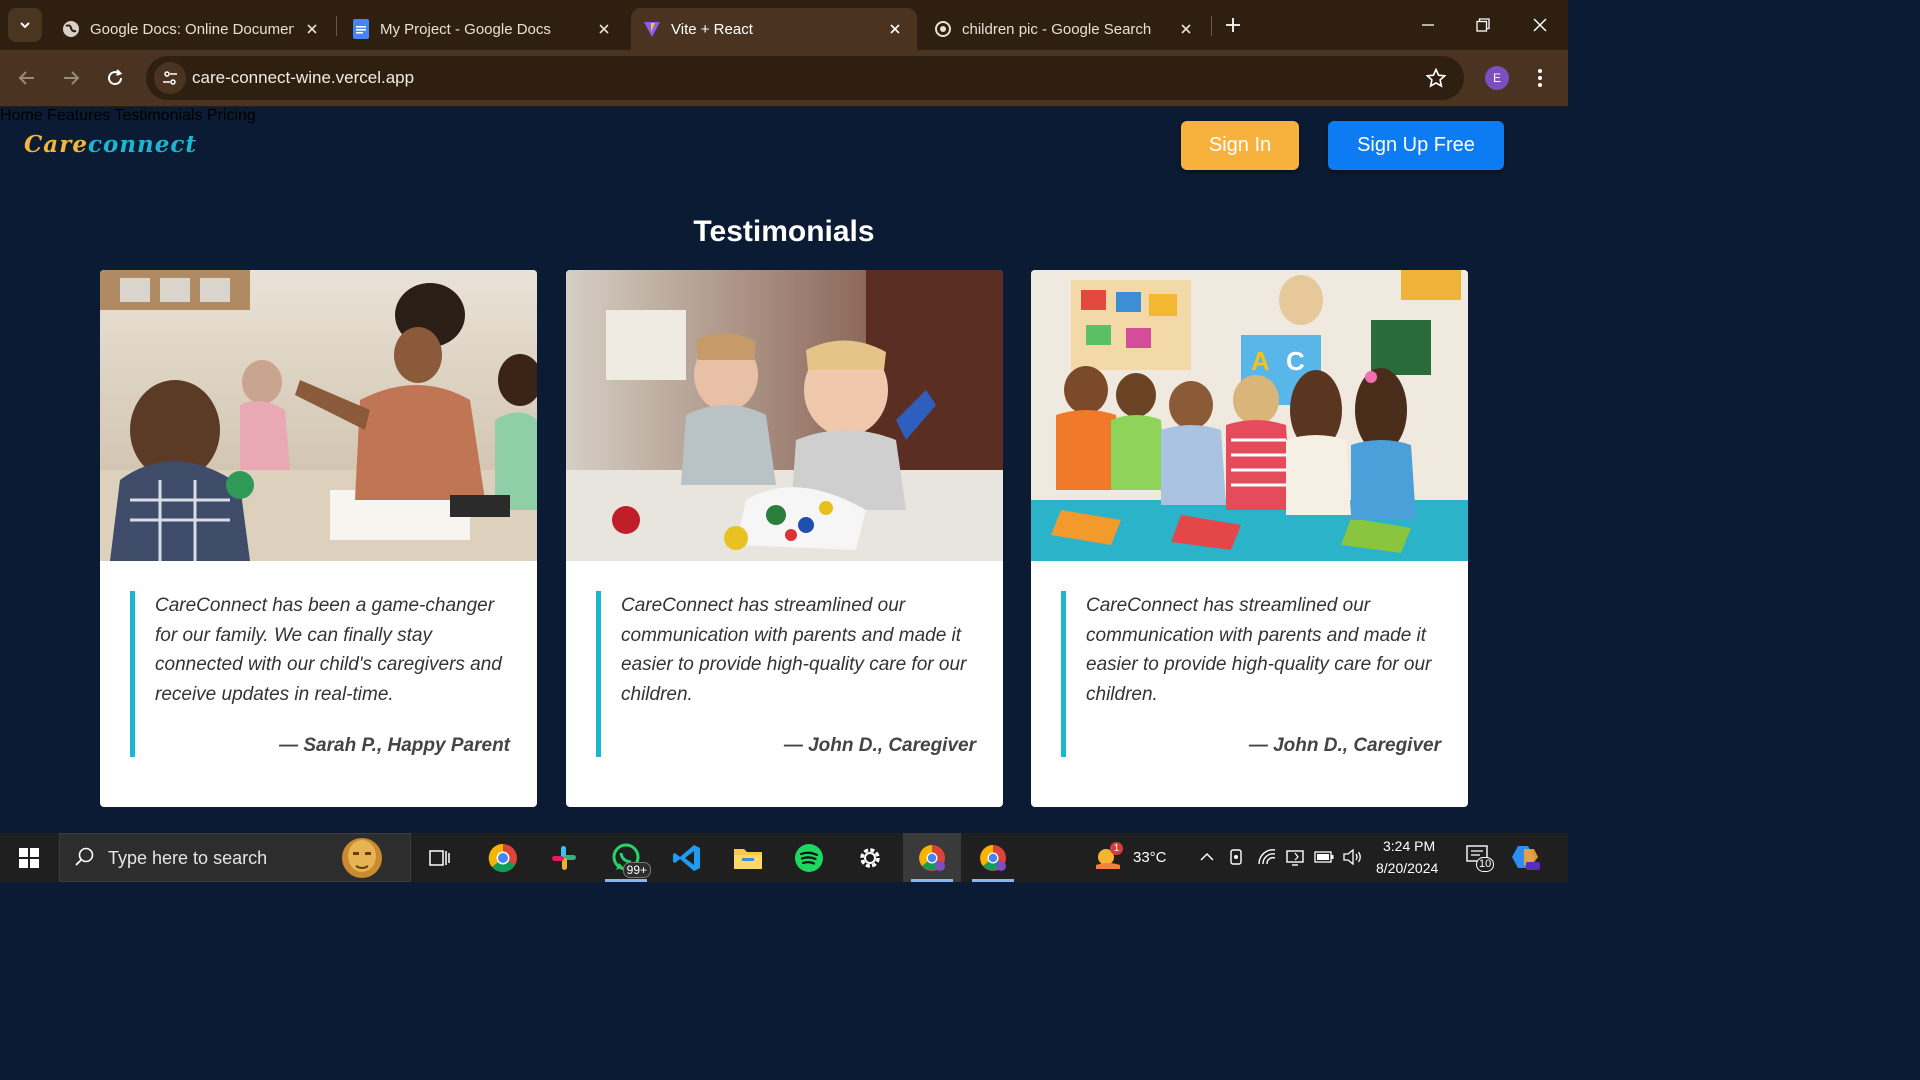 Image resolution: width=1920 pixels, height=1080 pixels. I want to click on folder-icon, so click(748, 858).